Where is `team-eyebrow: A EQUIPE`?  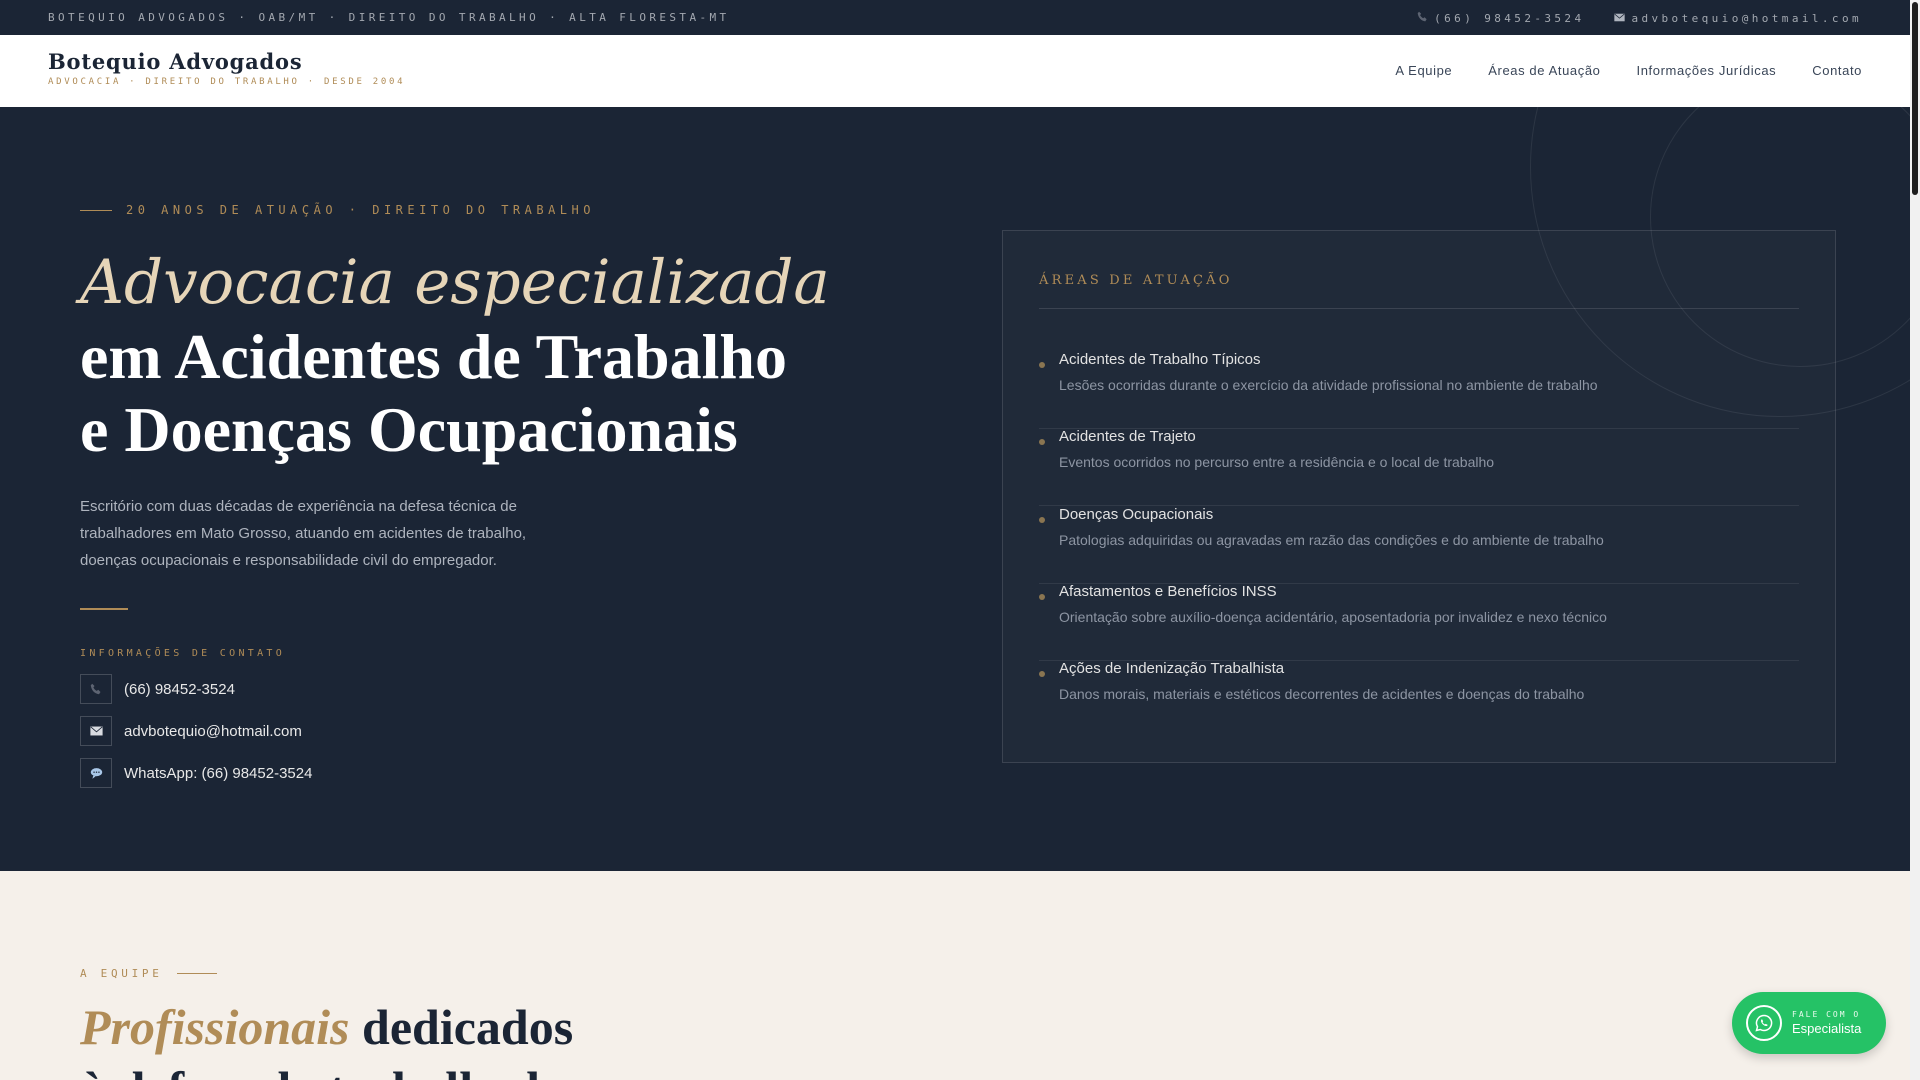
team-eyebrow: A EQUIPE is located at coordinates (148, 973).